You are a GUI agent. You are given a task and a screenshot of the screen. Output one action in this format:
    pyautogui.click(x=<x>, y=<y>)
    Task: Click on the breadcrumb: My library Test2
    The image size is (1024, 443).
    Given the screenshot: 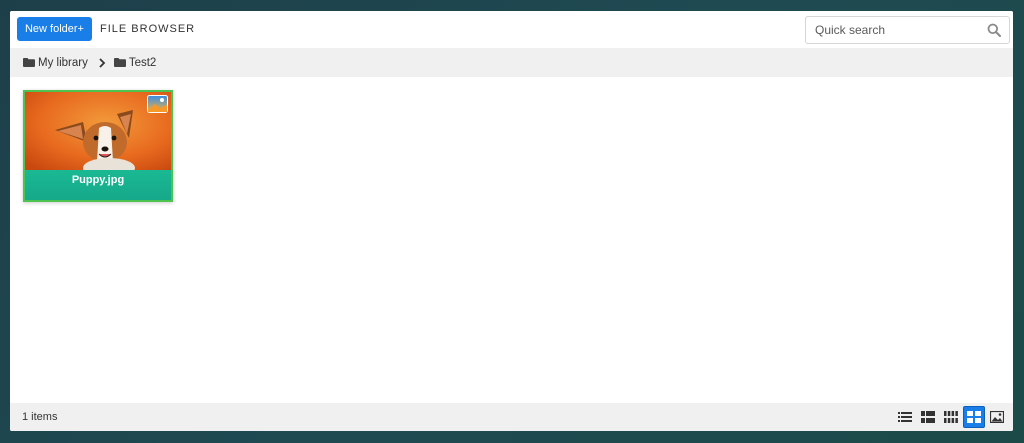 What is the action you would take?
    pyautogui.click(x=511, y=62)
    